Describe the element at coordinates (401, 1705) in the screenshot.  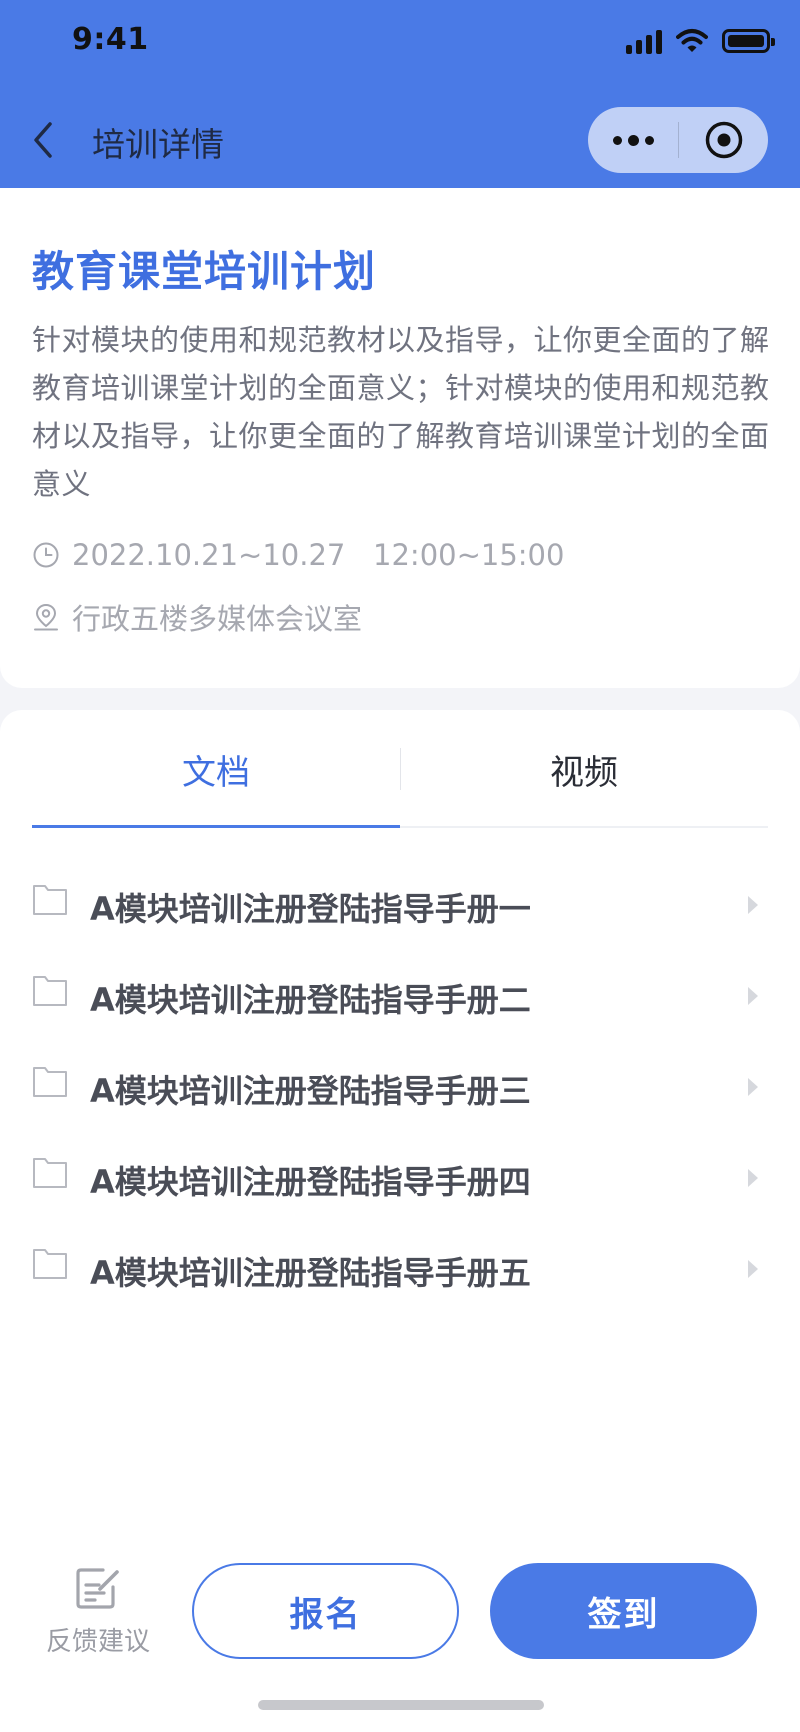
I see `home-indicator` at that location.